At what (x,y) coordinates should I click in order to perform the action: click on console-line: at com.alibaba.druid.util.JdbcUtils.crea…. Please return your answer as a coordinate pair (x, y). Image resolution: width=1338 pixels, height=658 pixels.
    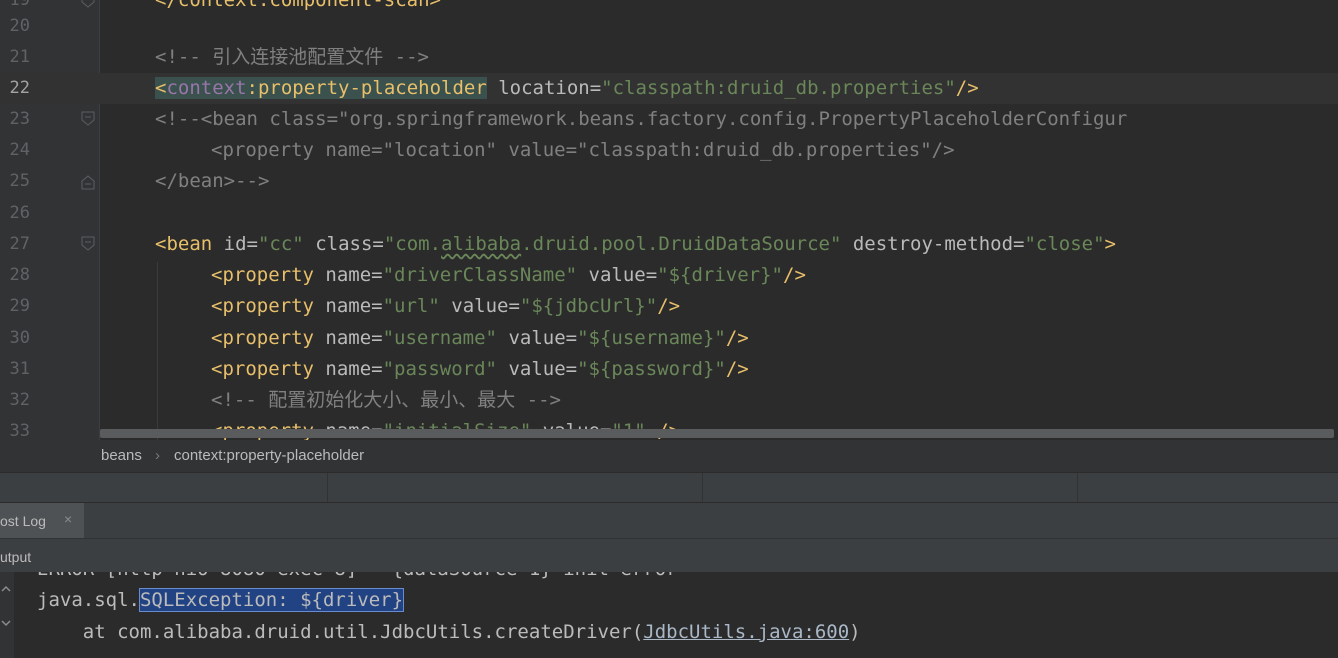
    Looking at the image, I should click on (449, 632).